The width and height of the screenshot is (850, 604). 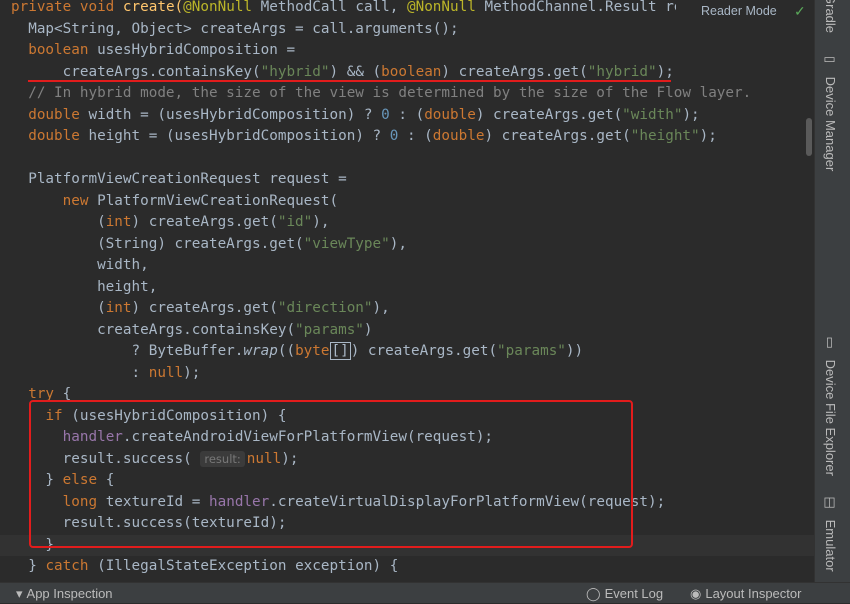 What do you see at coordinates (75, 200) in the screenshot?
I see `code-token: new` at bounding box center [75, 200].